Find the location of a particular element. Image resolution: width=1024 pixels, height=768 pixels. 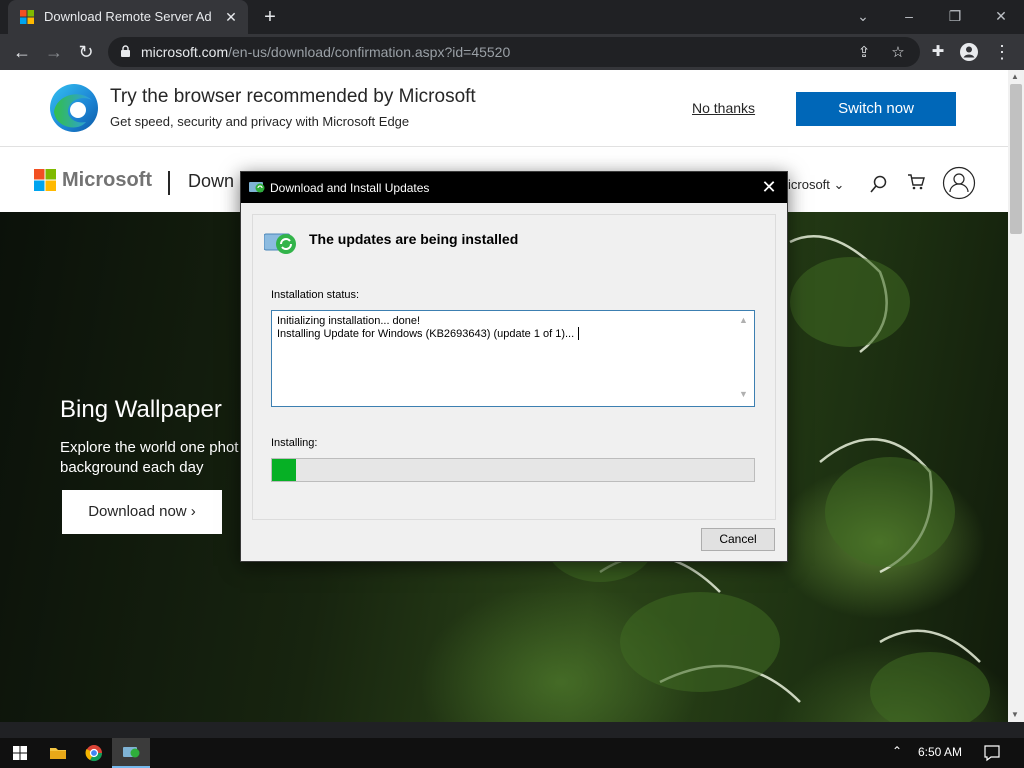

header-divider is located at coordinates (169, 183).